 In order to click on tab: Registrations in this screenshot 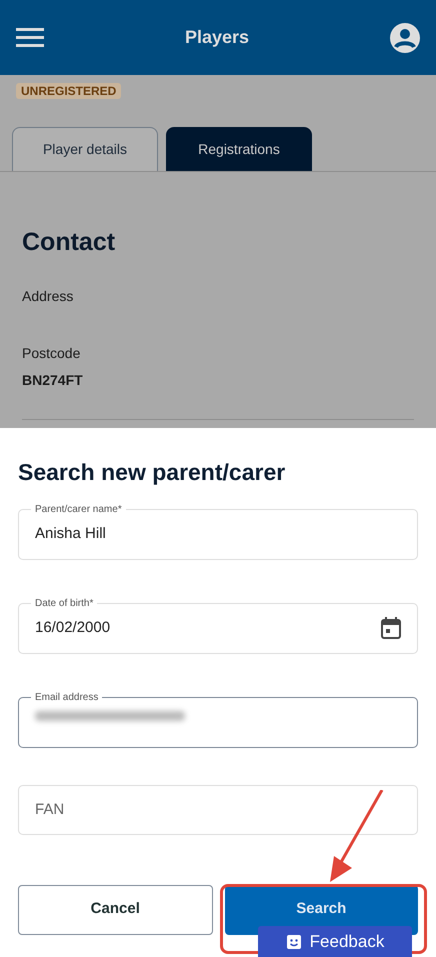, I will do `click(239, 149)`.